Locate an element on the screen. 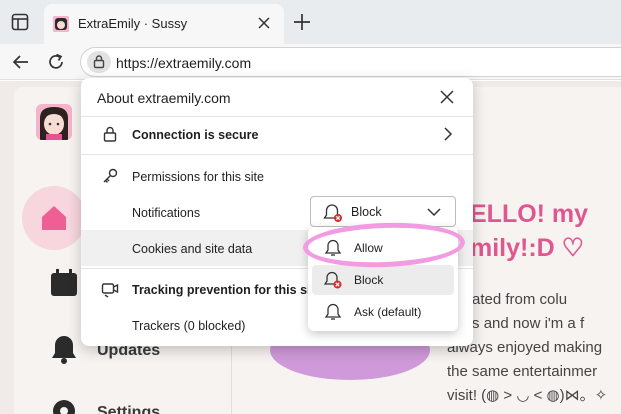  key-icon is located at coordinates (110, 175).